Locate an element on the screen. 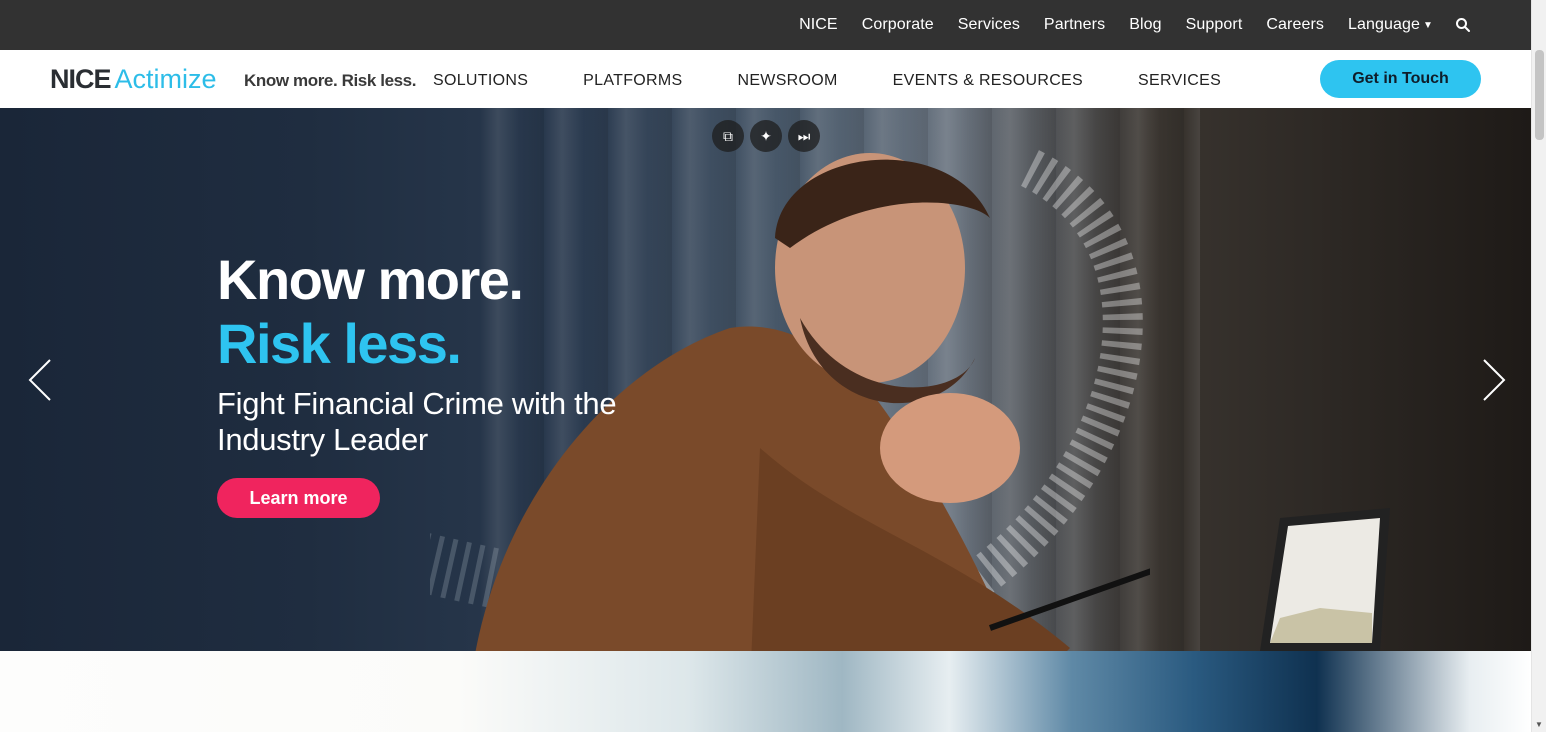  utility-link-blog: Blog is located at coordinates (1145, 25).